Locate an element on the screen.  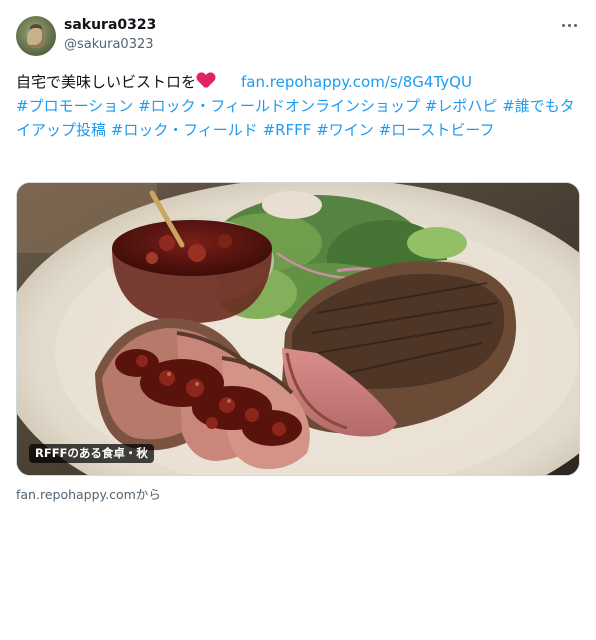
avatar-figure is located at coordinates (36, 38).